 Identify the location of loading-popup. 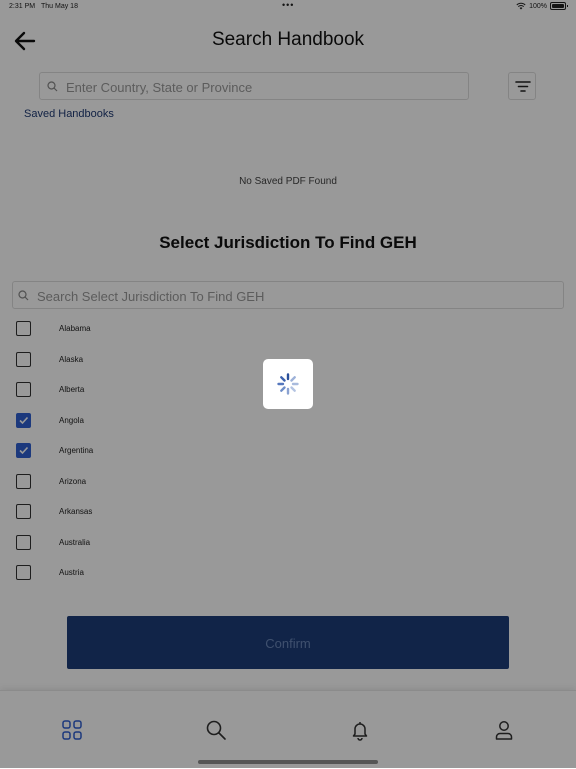
(288, 384).